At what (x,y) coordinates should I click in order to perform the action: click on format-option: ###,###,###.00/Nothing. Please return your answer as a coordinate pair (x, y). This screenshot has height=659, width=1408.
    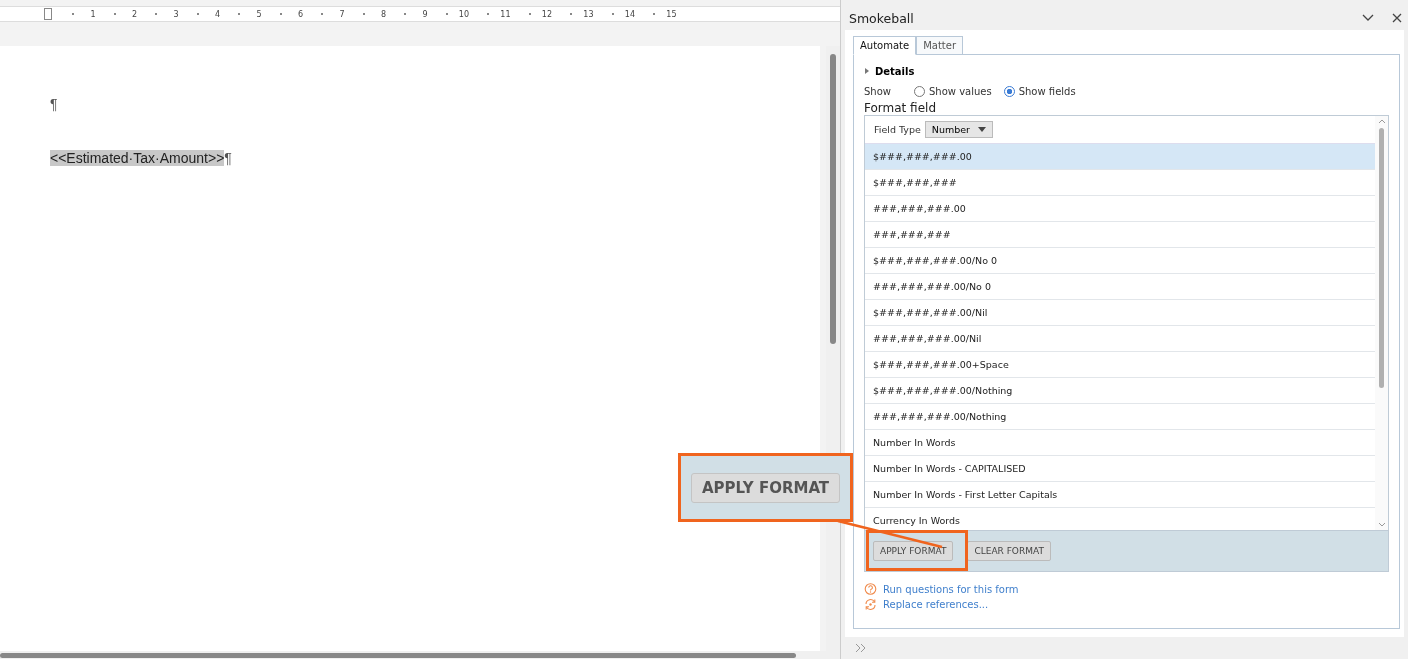
    Looking at the image, I should click on (1120, 417).